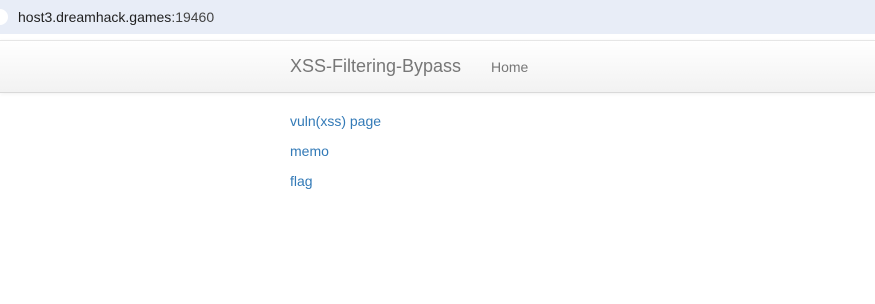  What do you see at coordinates (193, 17) in the screenshot?
I see `url-port: :19460` at bounding box center [193, 17].